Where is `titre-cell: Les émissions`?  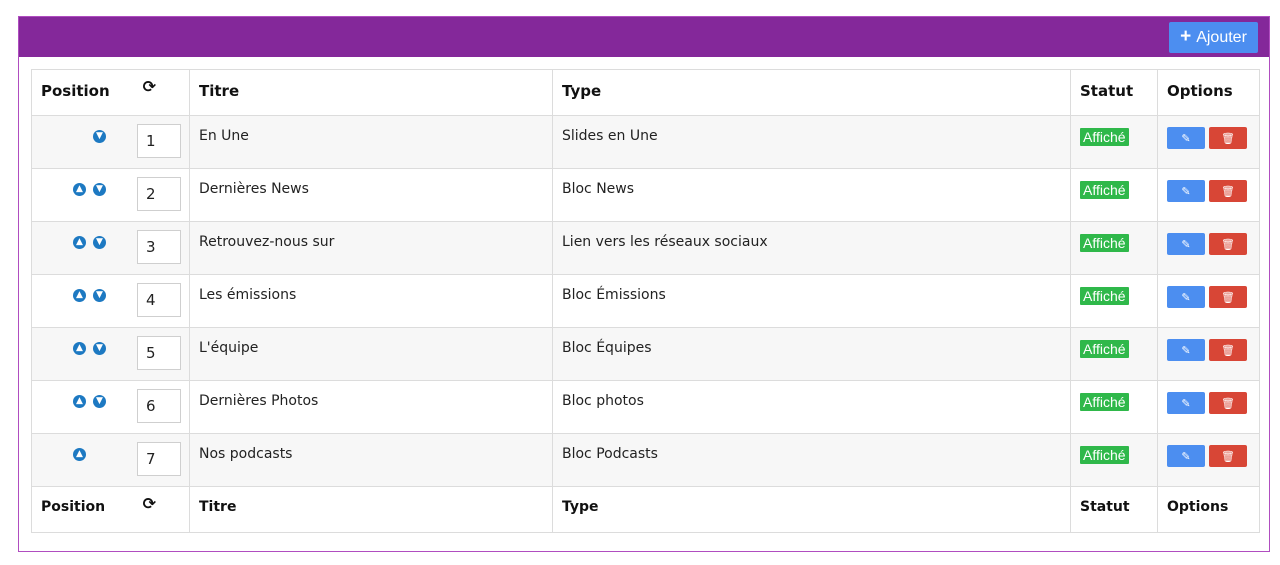 titre-cell: Les émissions is located at coordinates (371, 301).